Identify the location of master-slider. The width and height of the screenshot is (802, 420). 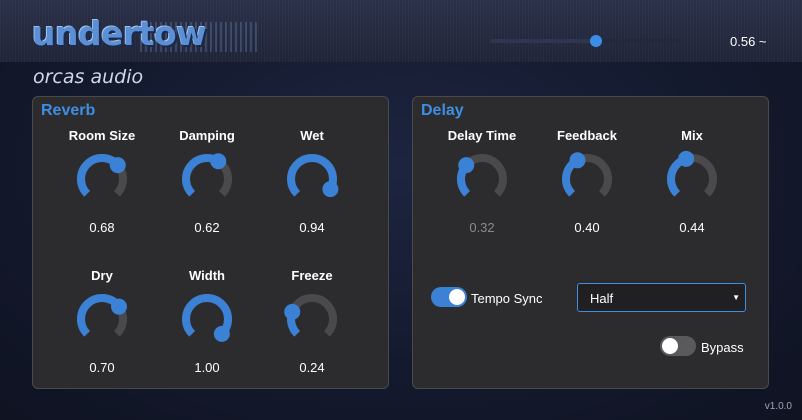
(585, 41).